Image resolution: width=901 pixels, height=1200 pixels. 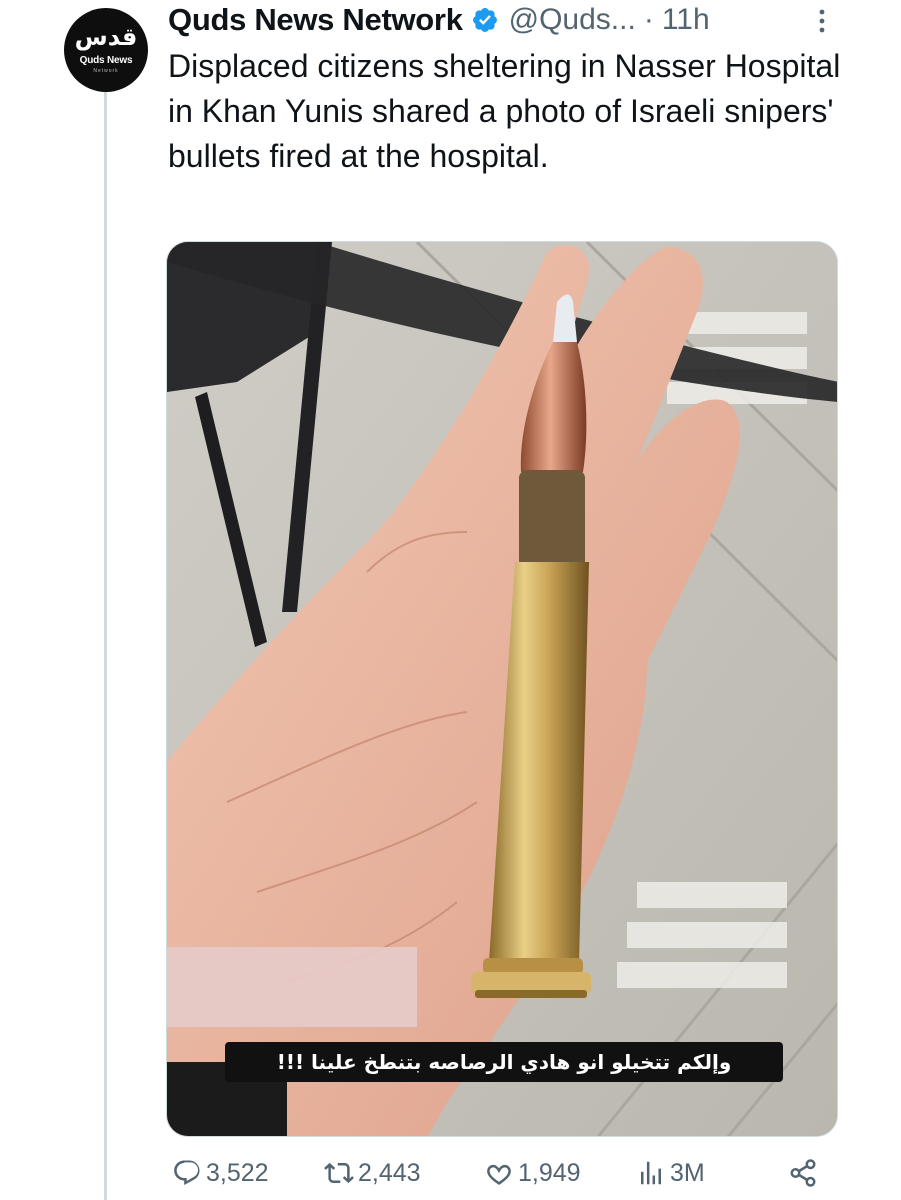 What do you see at coordinates (106, 71) in the screenshot?
I see `avatar-sub-text: Network` at bounding box center [106, 71].